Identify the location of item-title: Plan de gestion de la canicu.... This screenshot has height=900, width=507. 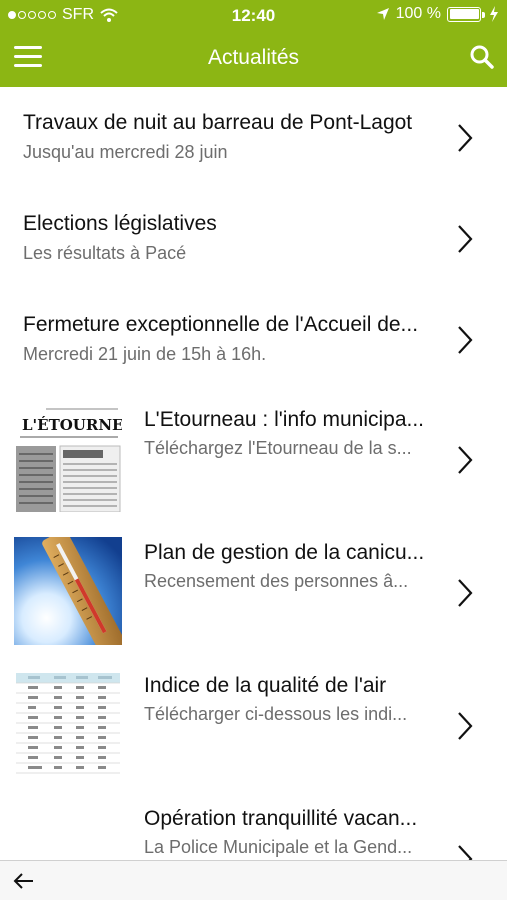
(284, 552).